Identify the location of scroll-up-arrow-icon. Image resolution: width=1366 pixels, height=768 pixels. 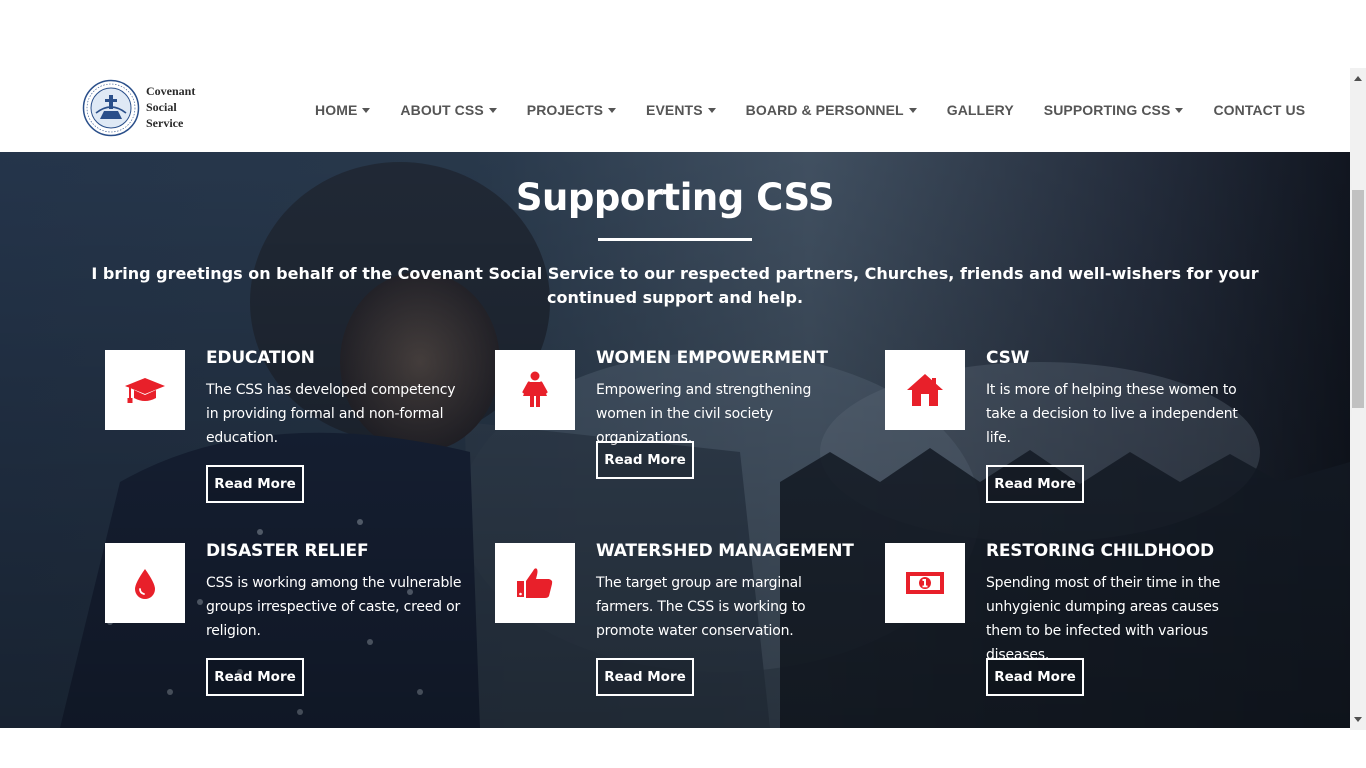
(1358, 78).